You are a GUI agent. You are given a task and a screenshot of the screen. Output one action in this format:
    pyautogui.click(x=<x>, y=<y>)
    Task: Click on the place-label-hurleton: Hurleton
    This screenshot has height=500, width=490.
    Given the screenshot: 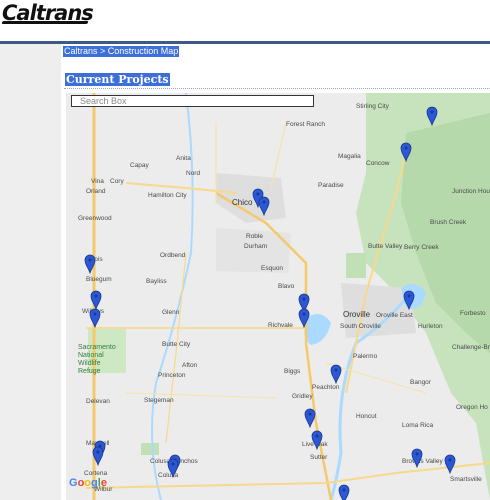 What is the action you would take?
    pyautogui.click(x=430, y=326)
    